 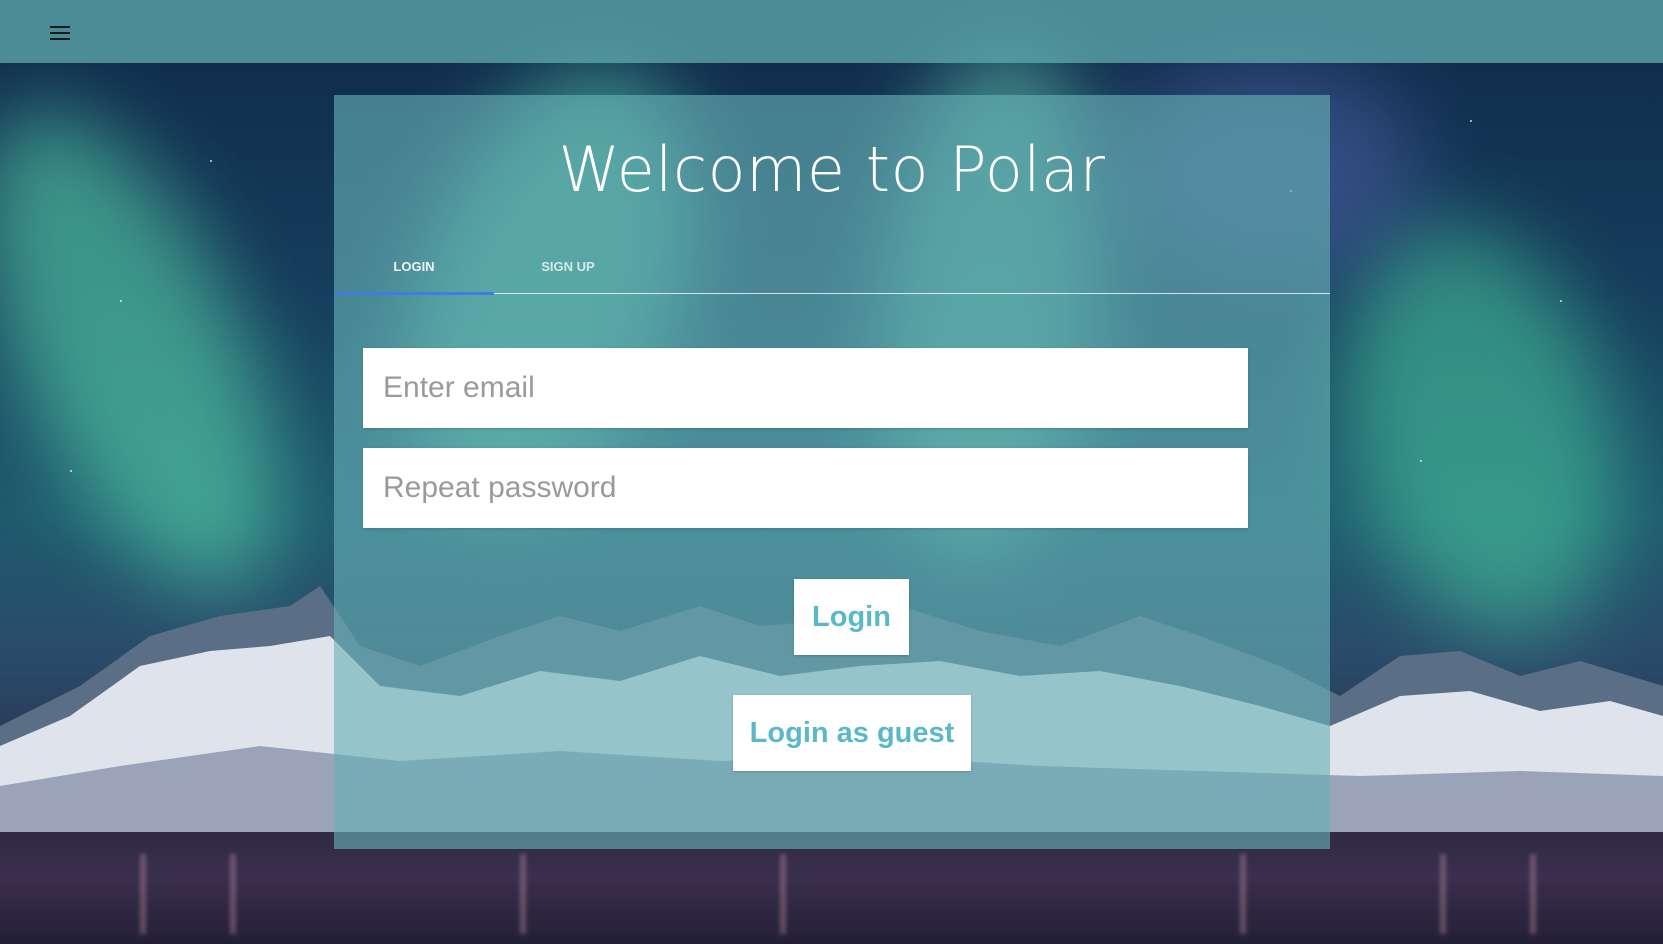 What do you see at coordinates (832, 169) in the screenshot?
I see `page-title: Welcome to Polar` at bounding box center [832, 169].